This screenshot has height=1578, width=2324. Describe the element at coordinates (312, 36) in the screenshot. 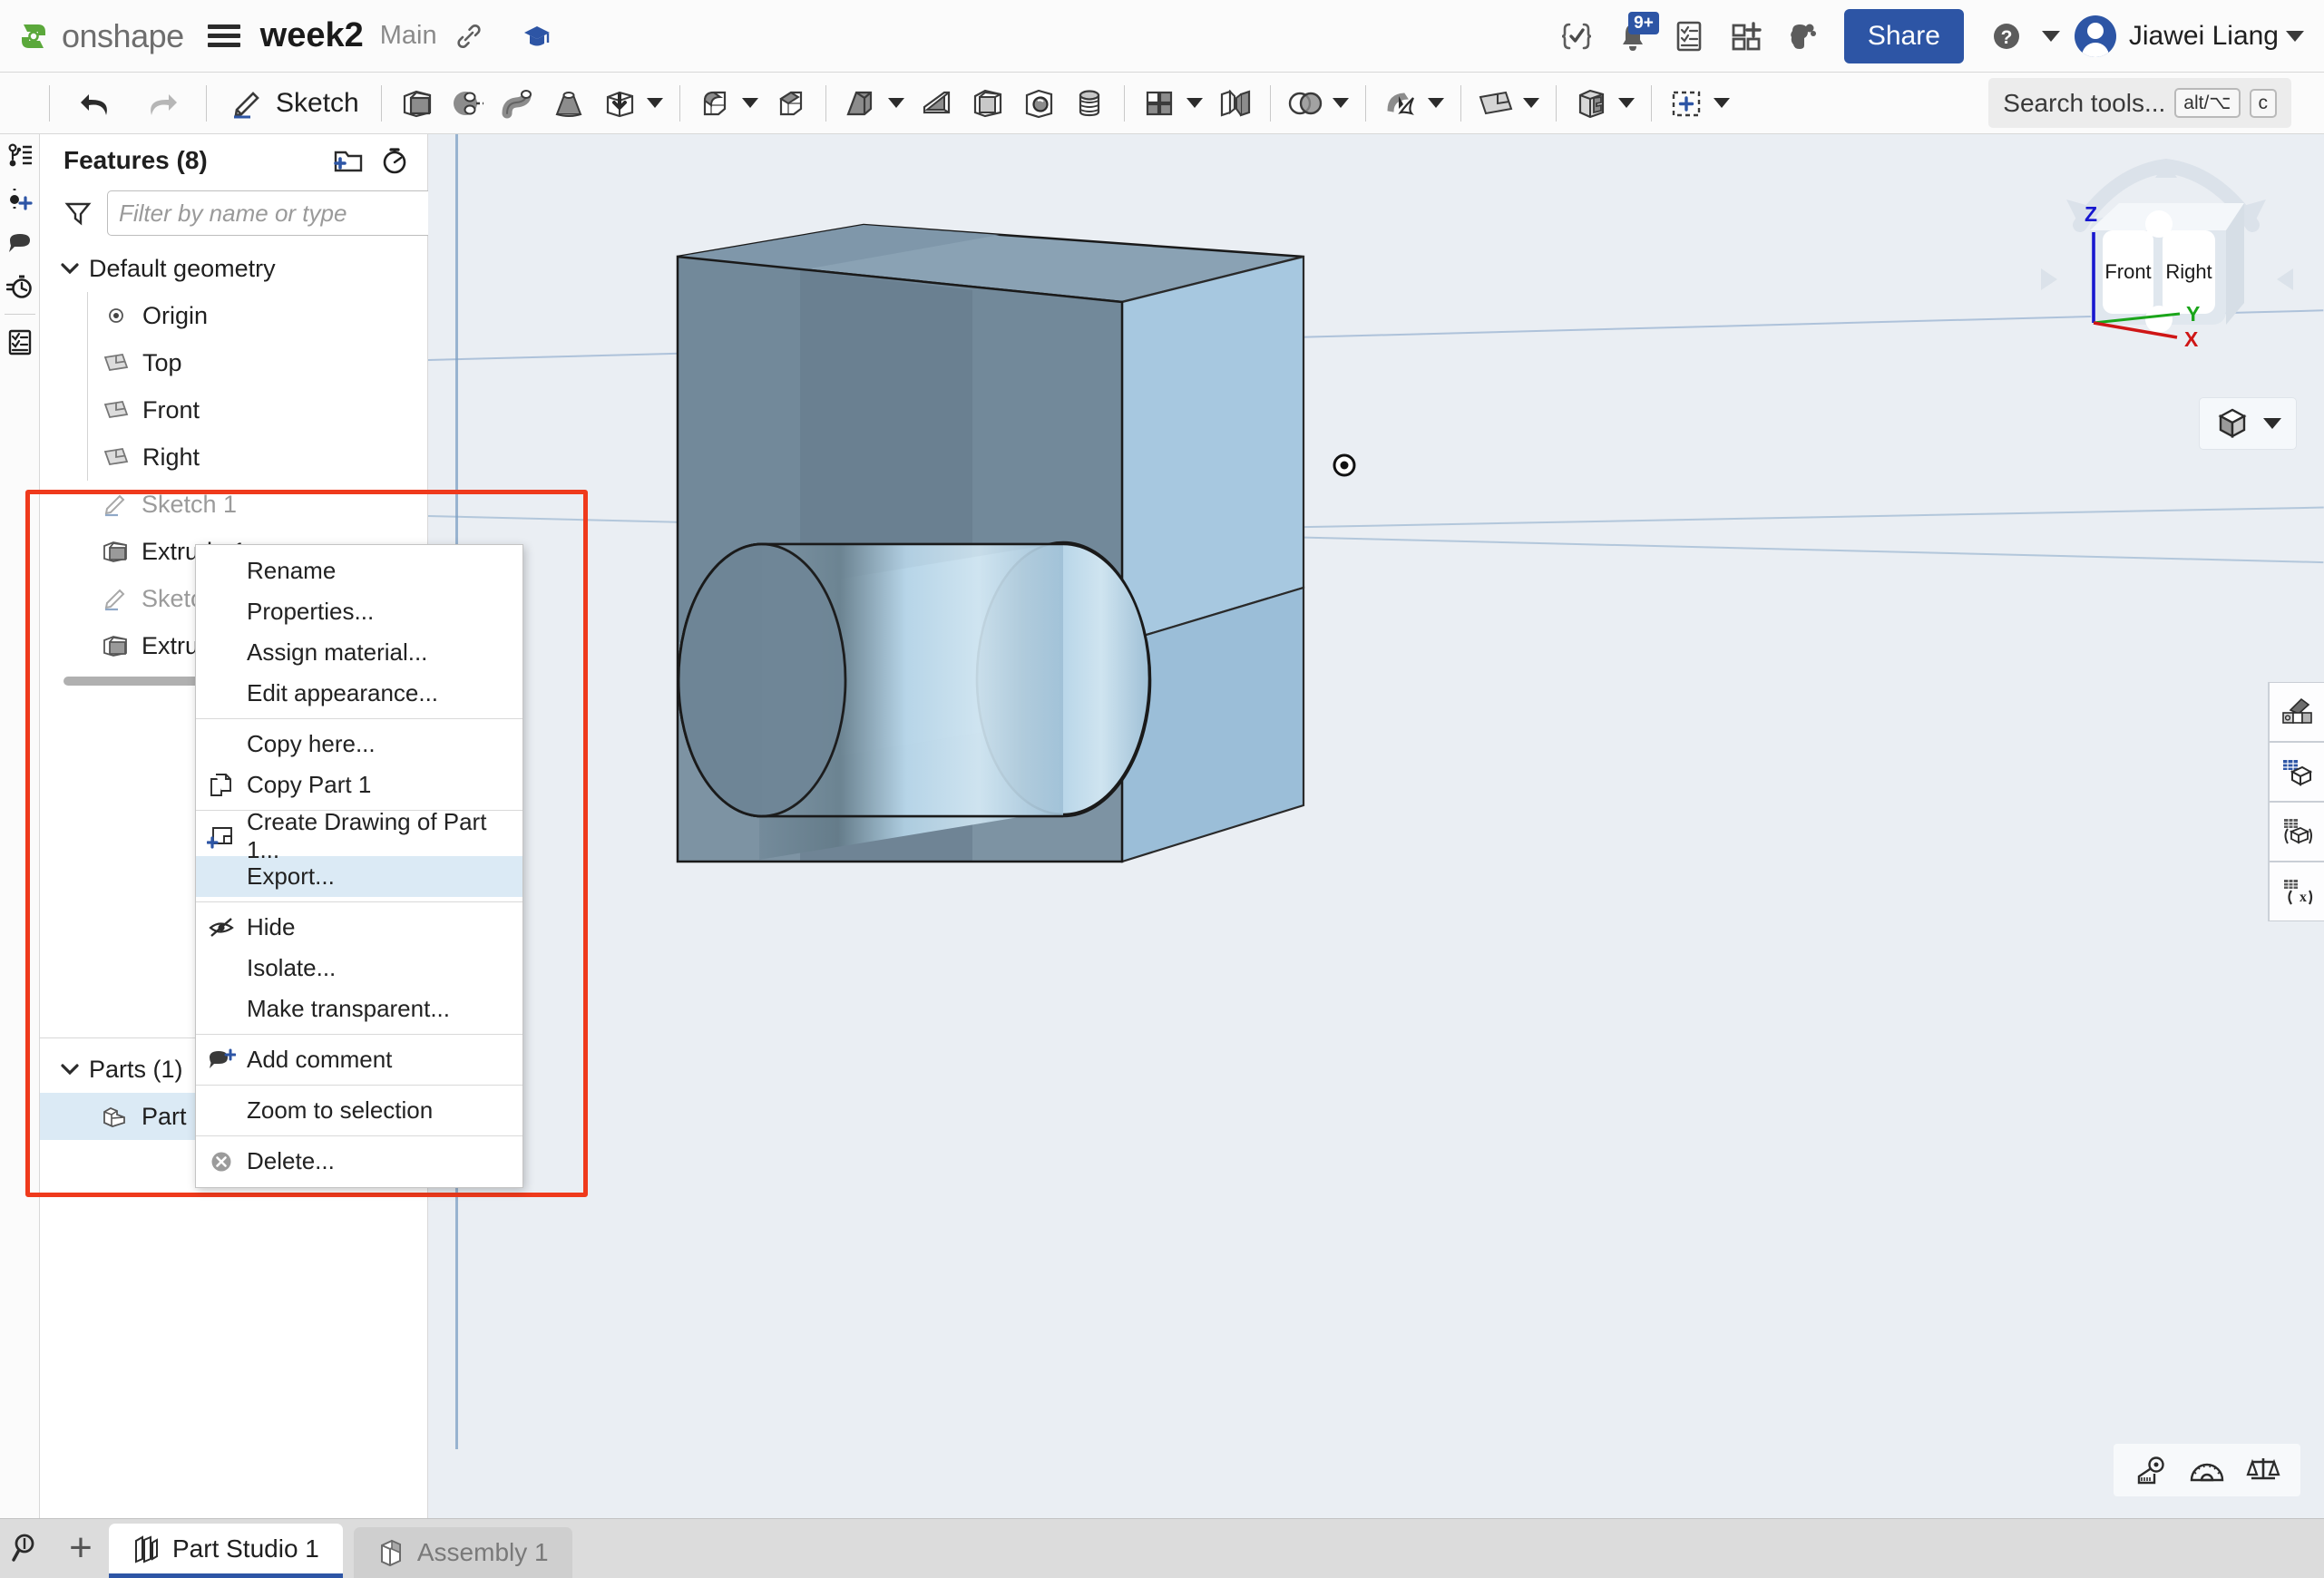

I see `document-title: week2` at that location.